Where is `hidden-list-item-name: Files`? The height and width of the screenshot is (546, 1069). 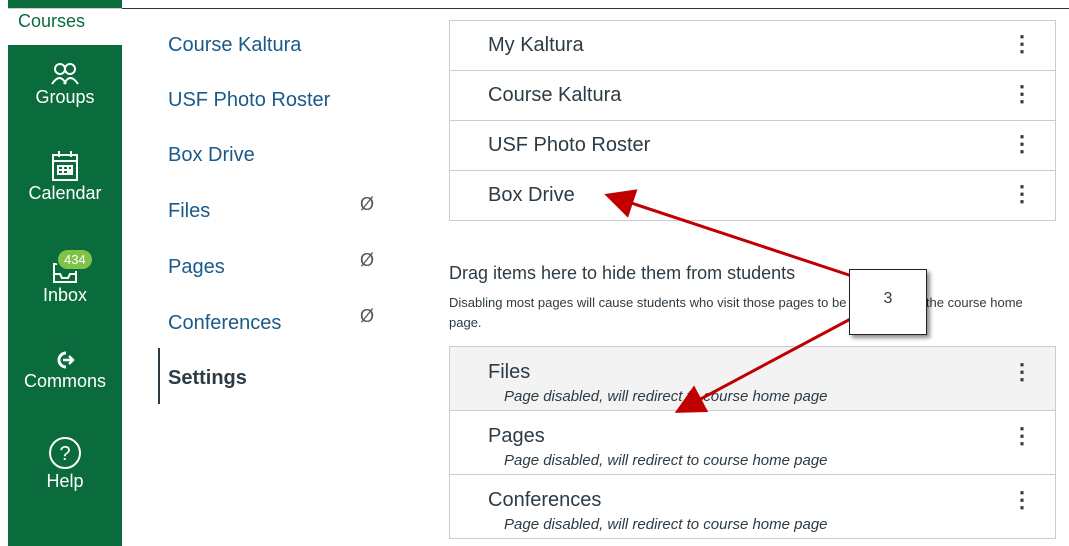 hidden-list-item-name: Files is located at coordinates (509, 372).